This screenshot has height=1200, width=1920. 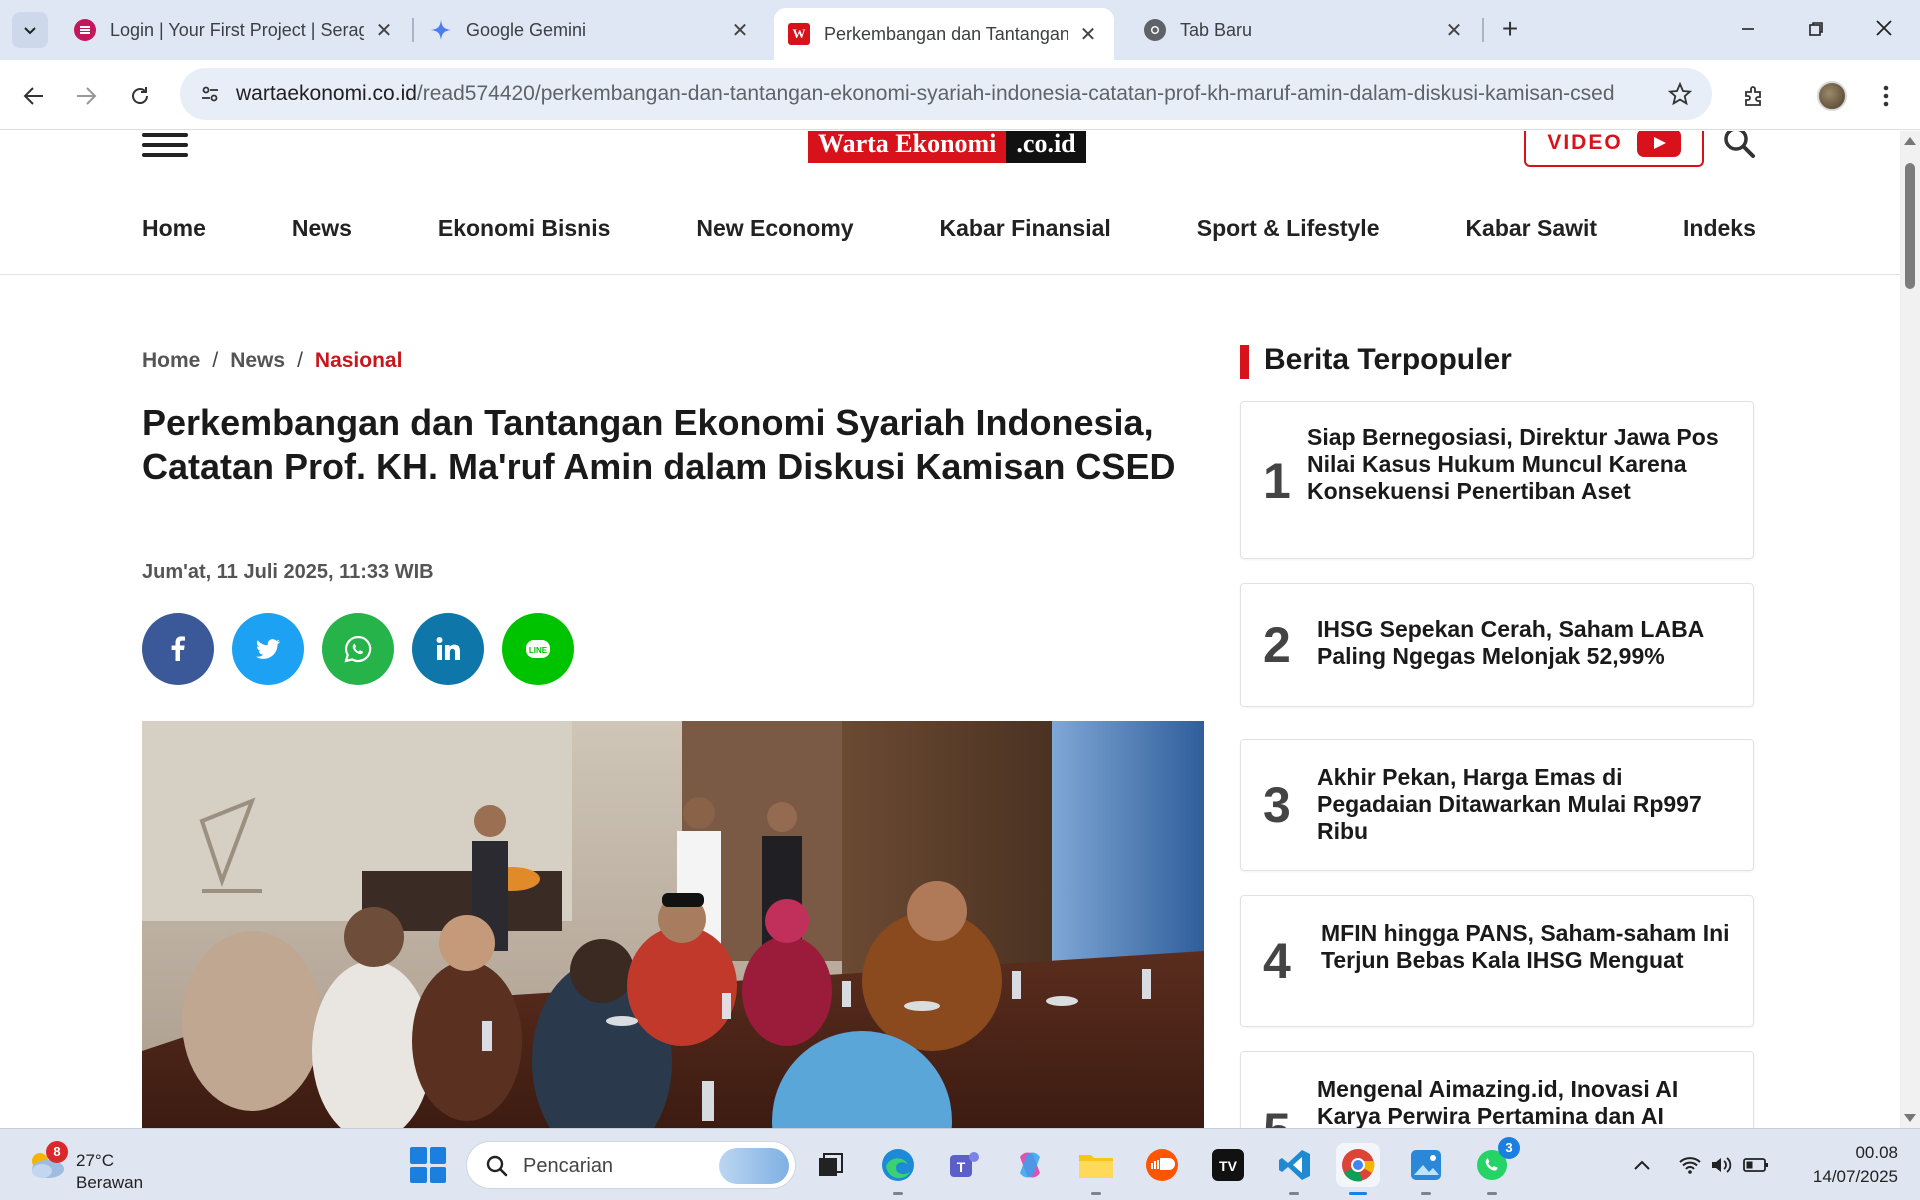 I want to click on scroll-up-arrow-icon, so click(x=1910, y=141).